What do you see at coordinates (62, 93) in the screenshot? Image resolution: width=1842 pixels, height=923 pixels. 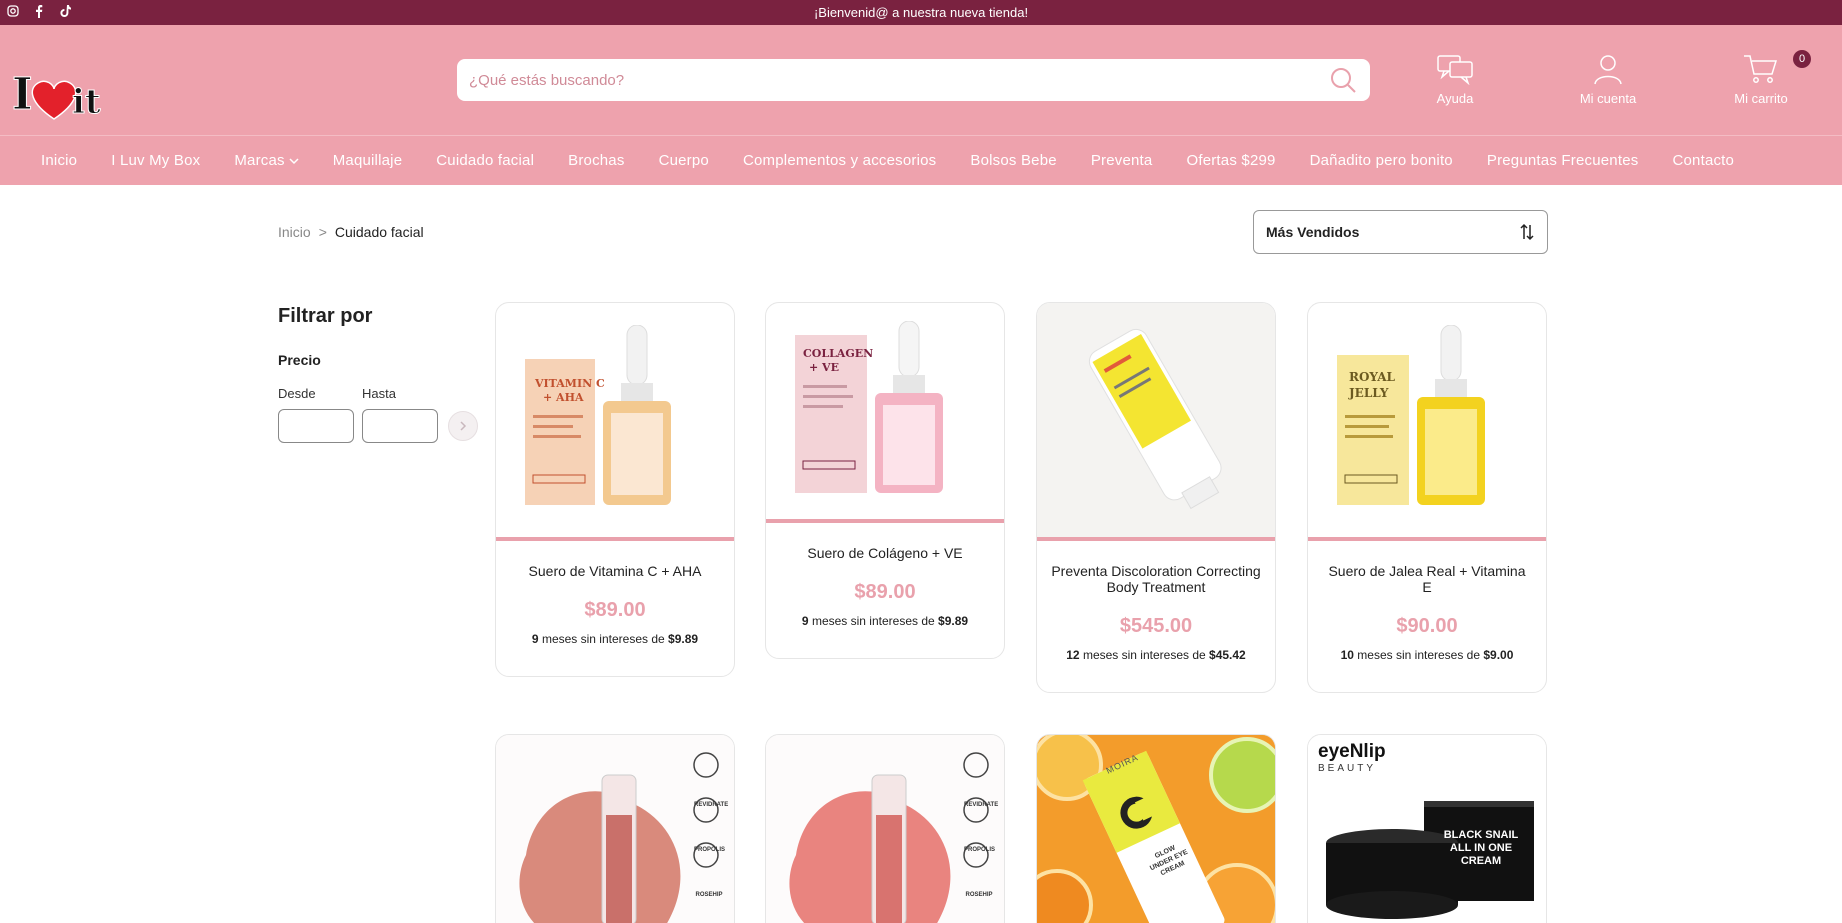 I see `store-logo: I it` at bounding box center [62, 93].